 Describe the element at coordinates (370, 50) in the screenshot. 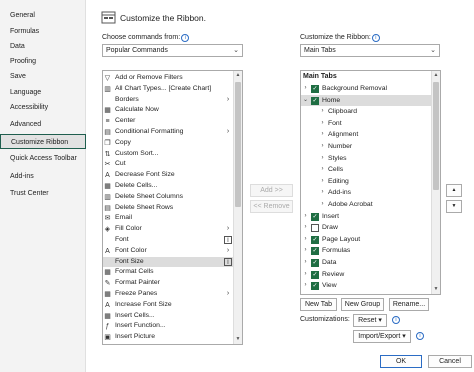

I see `ribbon-source-dropdown: Main Tabs ⌄` at that location.